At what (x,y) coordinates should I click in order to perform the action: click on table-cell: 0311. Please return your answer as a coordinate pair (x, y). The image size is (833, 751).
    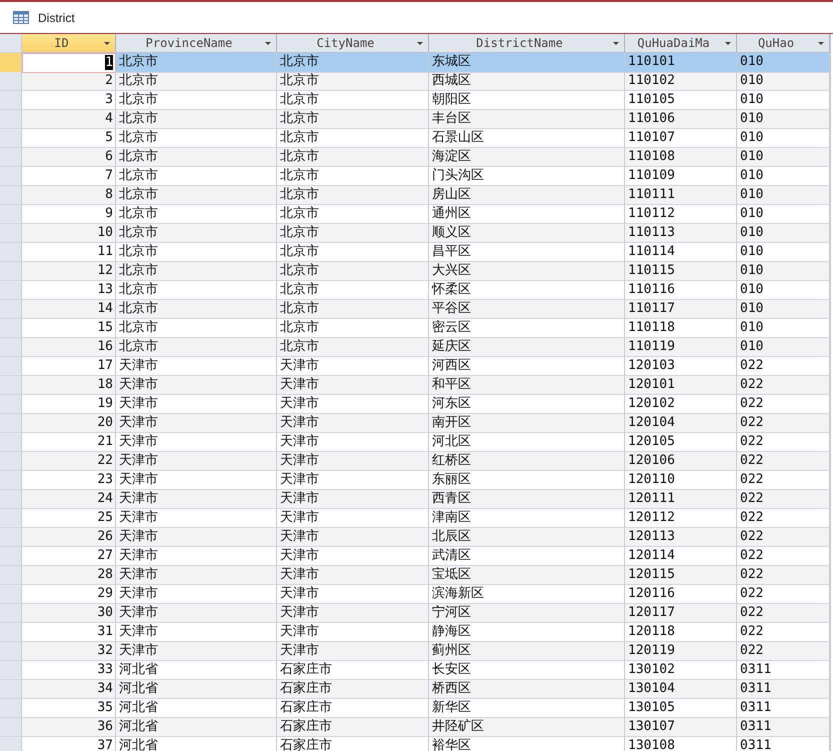
    Looking at the image, I should click on (783, 744).